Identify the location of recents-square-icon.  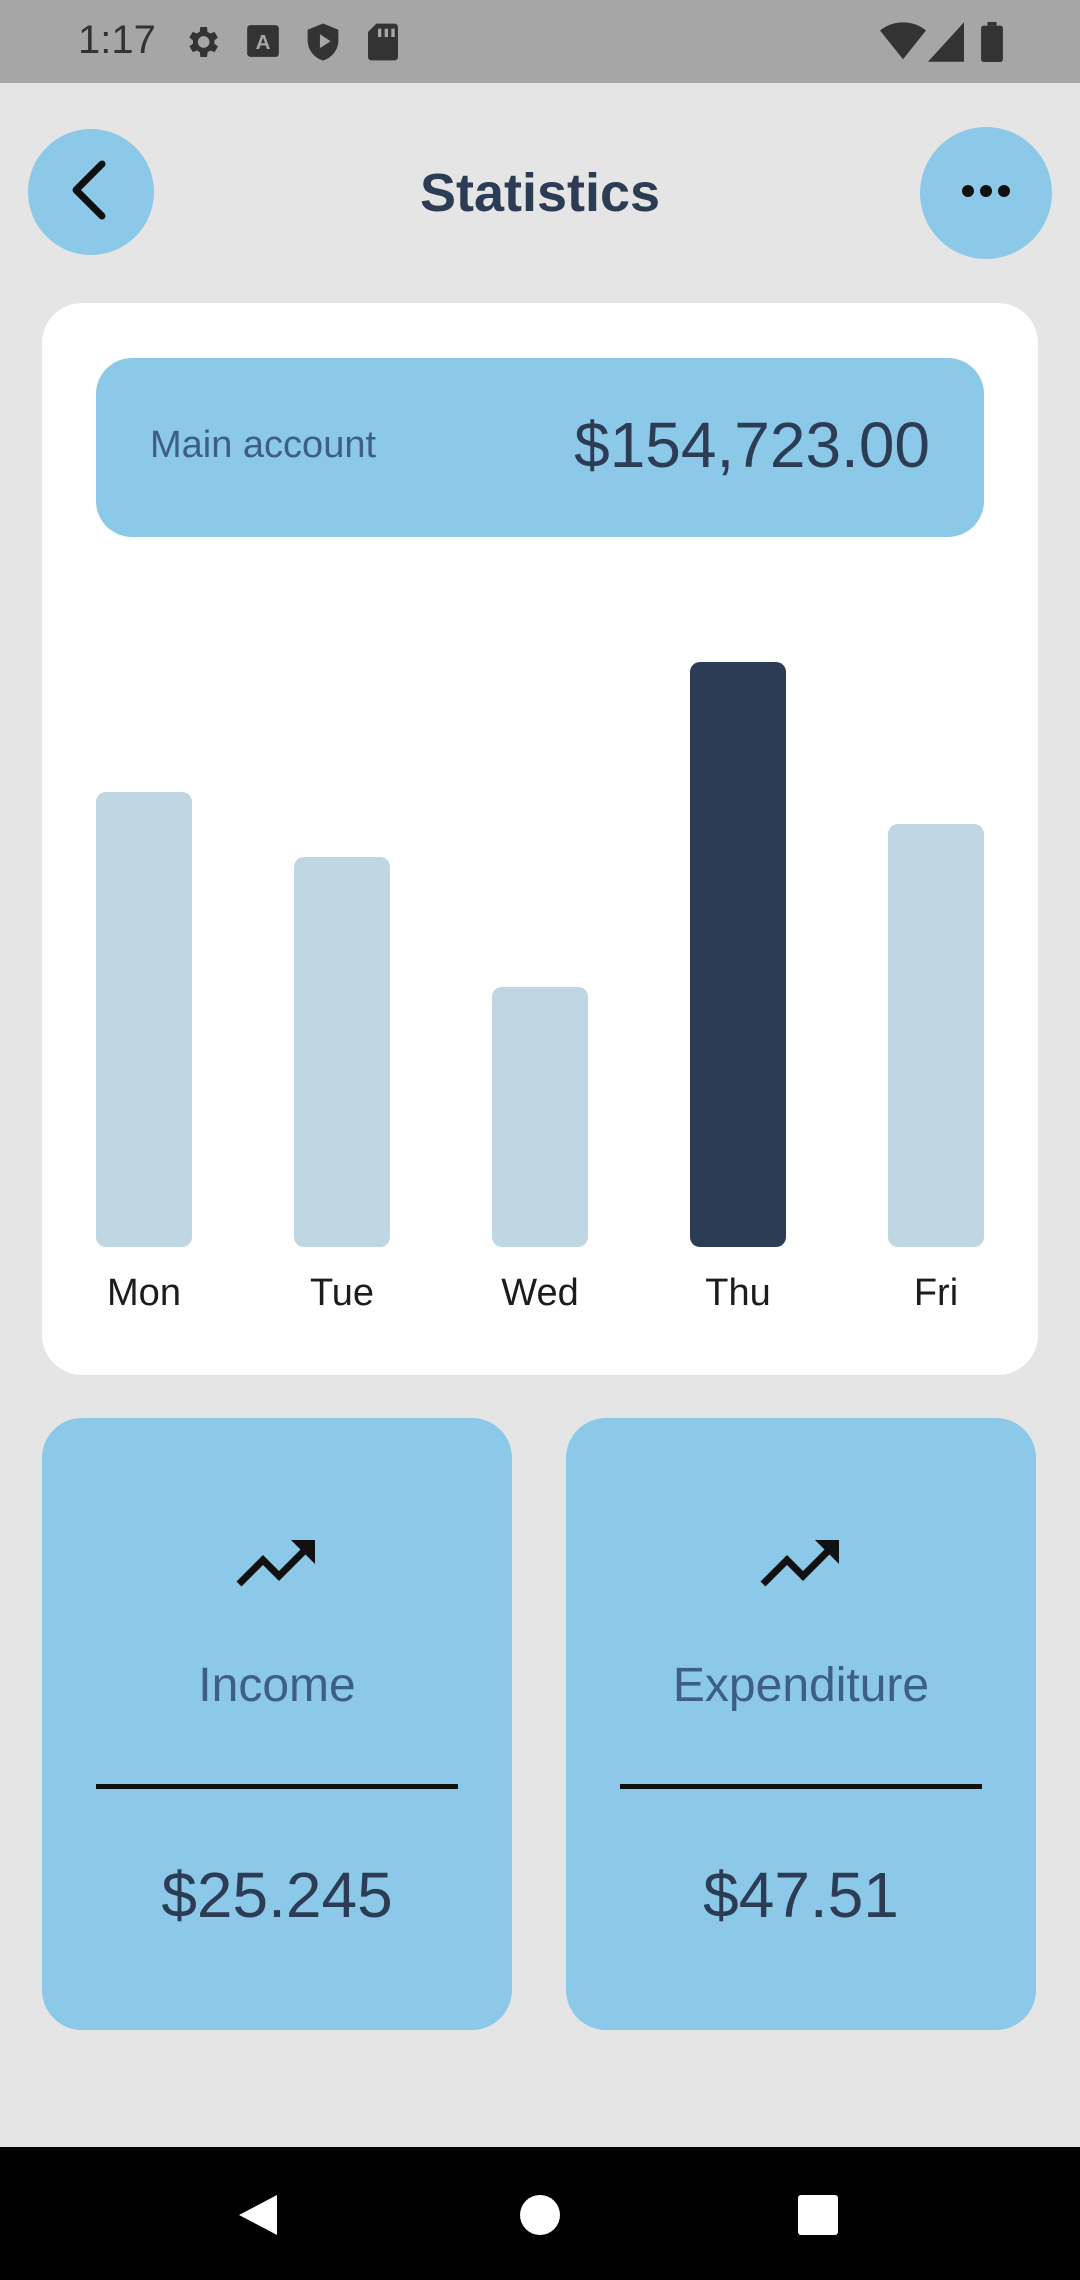
(818, 2217).